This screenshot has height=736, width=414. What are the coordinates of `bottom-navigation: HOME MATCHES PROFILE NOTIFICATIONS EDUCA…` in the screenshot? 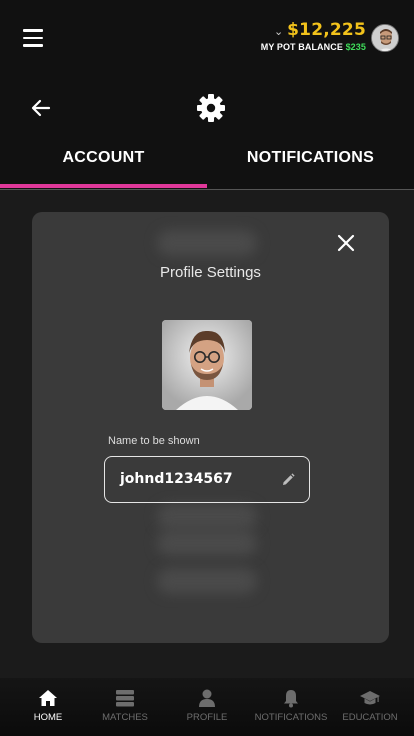 It's located at (207, 707).